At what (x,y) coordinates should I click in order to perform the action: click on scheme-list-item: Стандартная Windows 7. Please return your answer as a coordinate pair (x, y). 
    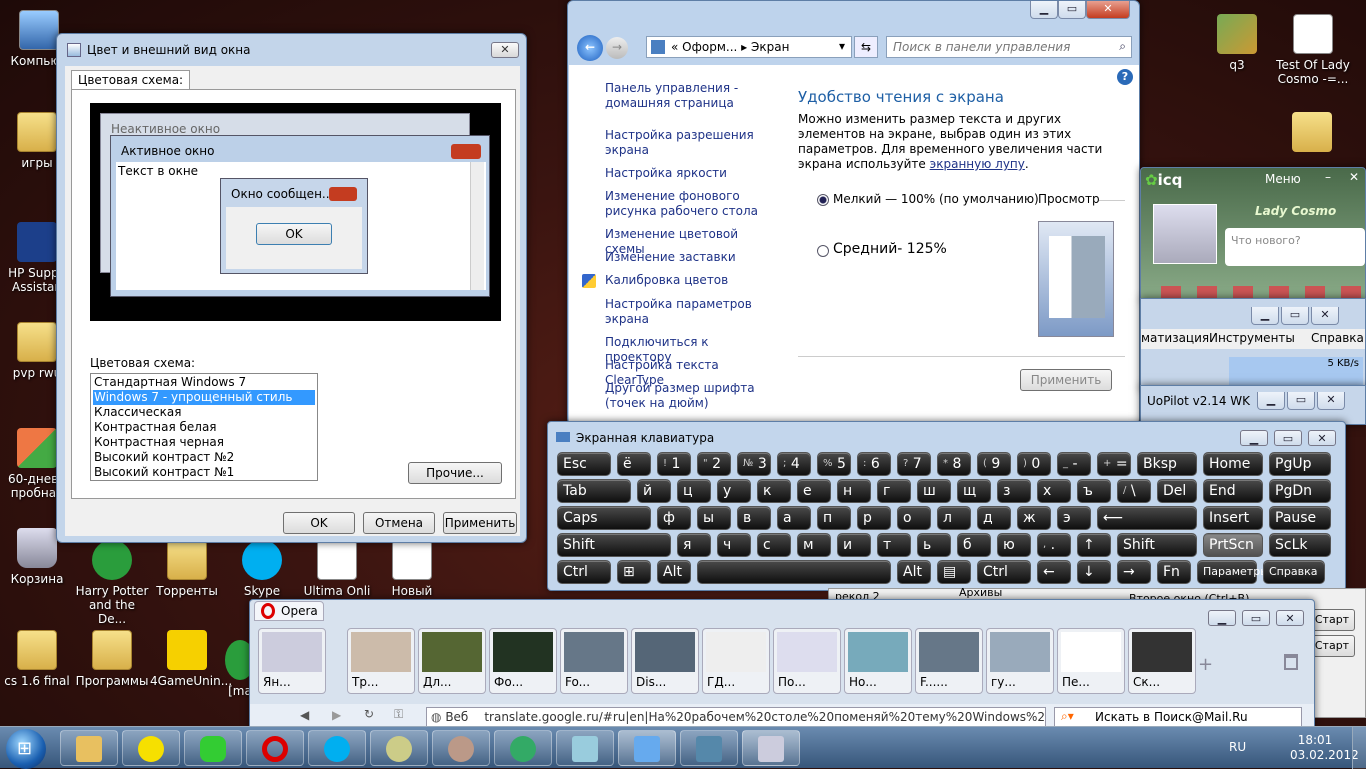
    Looking at the image, I should click on (204, 382).